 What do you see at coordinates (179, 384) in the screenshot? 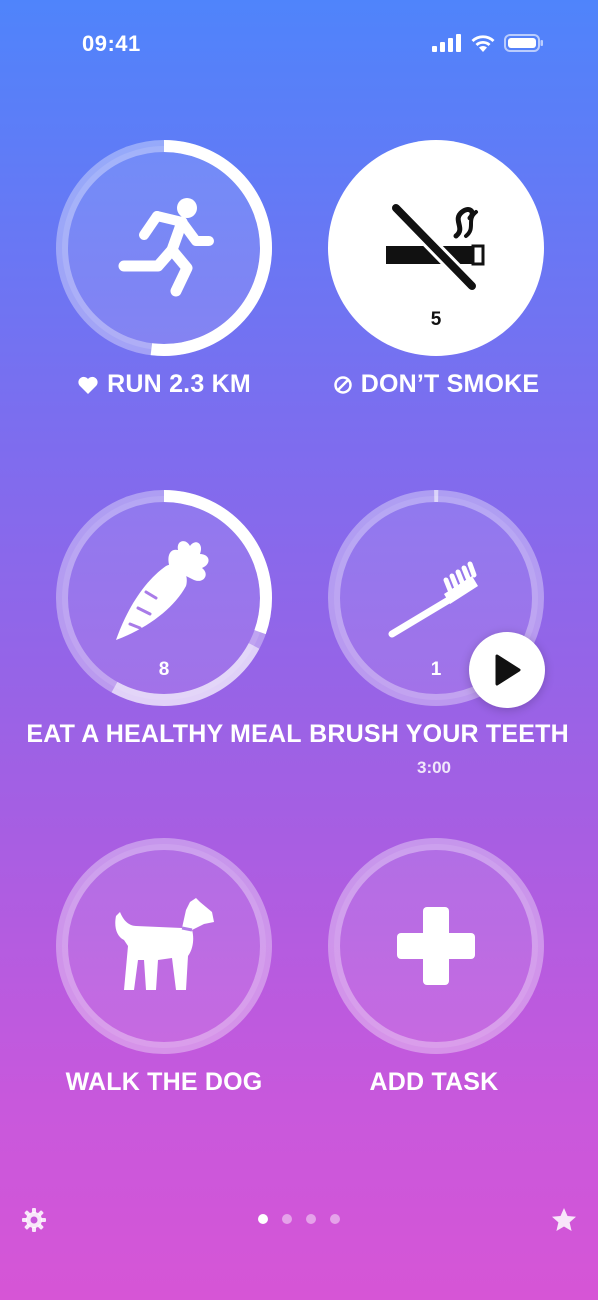
I see `task-run-title: RUN 2.3 KM` at bounding box center [179, 384].